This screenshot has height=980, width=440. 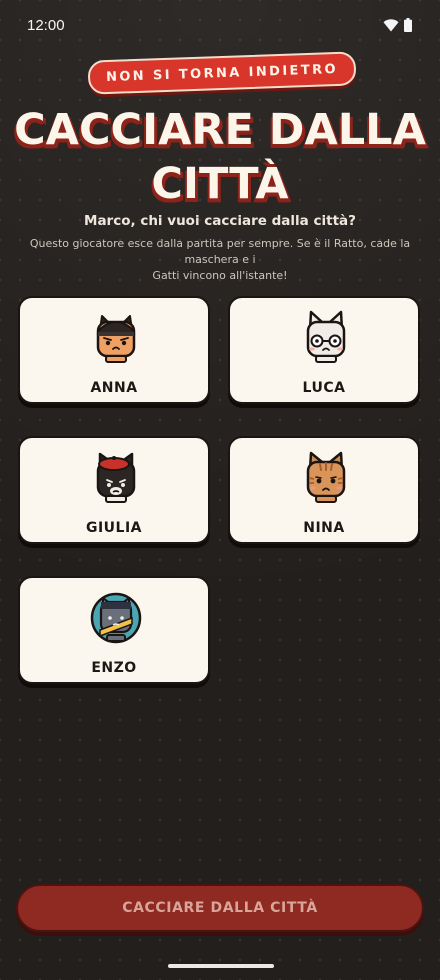 I want to click on player-card-luca: LUCA, so click(x=324, y=350).